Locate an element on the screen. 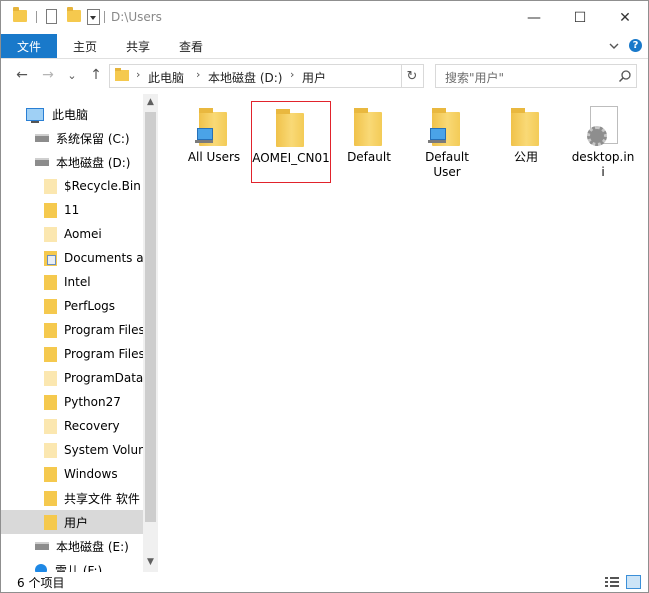 This screenshot has width=649, height=593. maximize-button: ☐ is located at coordinates (580, 17).